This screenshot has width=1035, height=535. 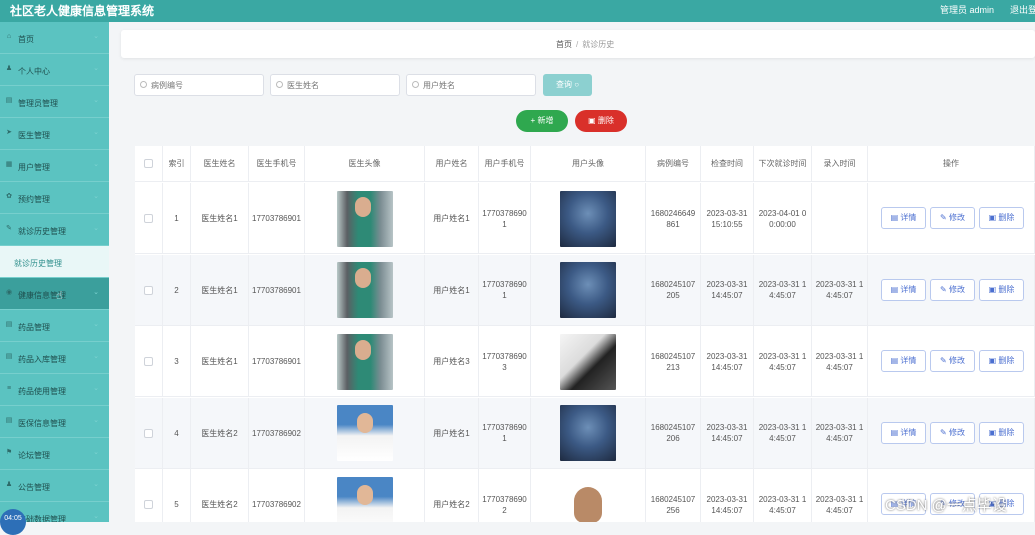 What do you see at coordinates (34, 199) in the screenshot?
I see `sidebar-item-label: 预约管理` at bounding box center [34, 199].